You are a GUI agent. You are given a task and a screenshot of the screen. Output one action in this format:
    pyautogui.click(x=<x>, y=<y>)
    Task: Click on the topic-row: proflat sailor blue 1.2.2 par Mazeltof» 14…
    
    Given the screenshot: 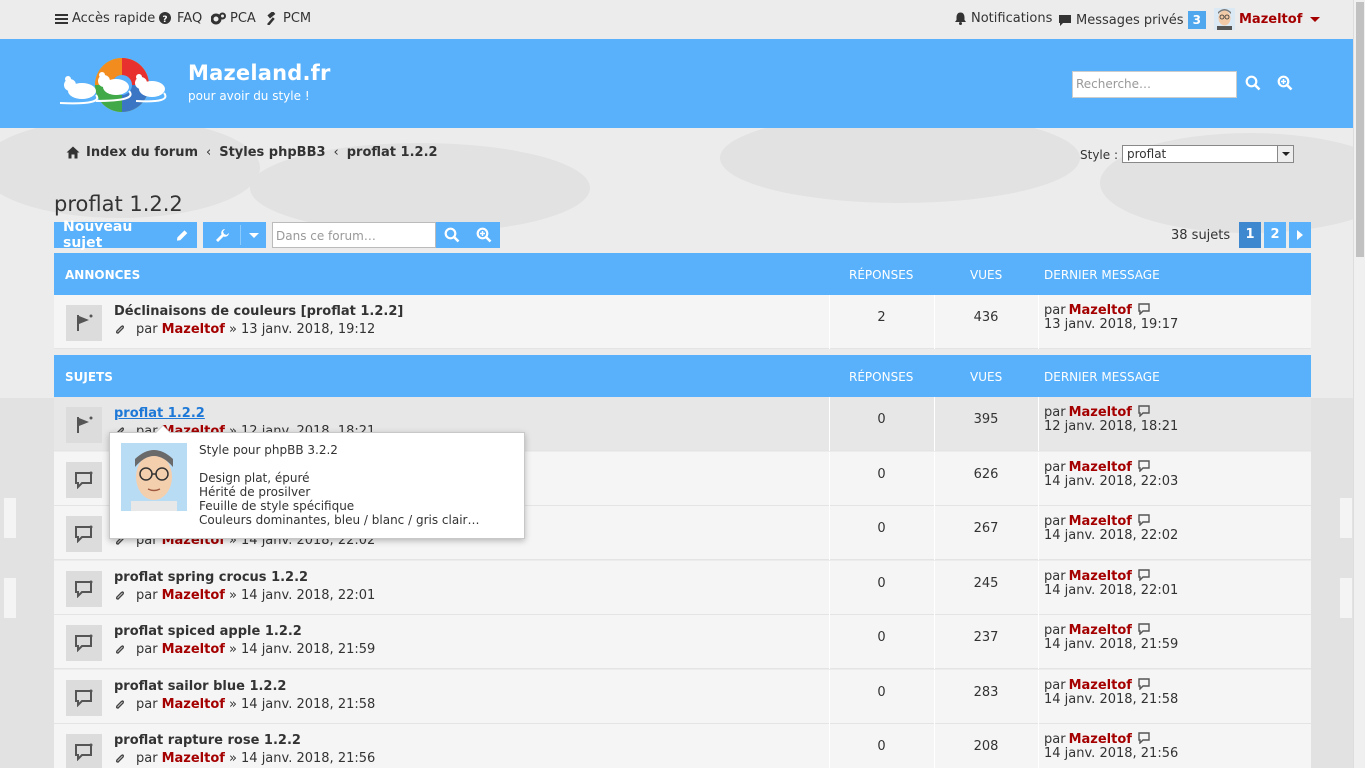 What is the action you would take?
    pyautogui.click(x=682, y=697)
    